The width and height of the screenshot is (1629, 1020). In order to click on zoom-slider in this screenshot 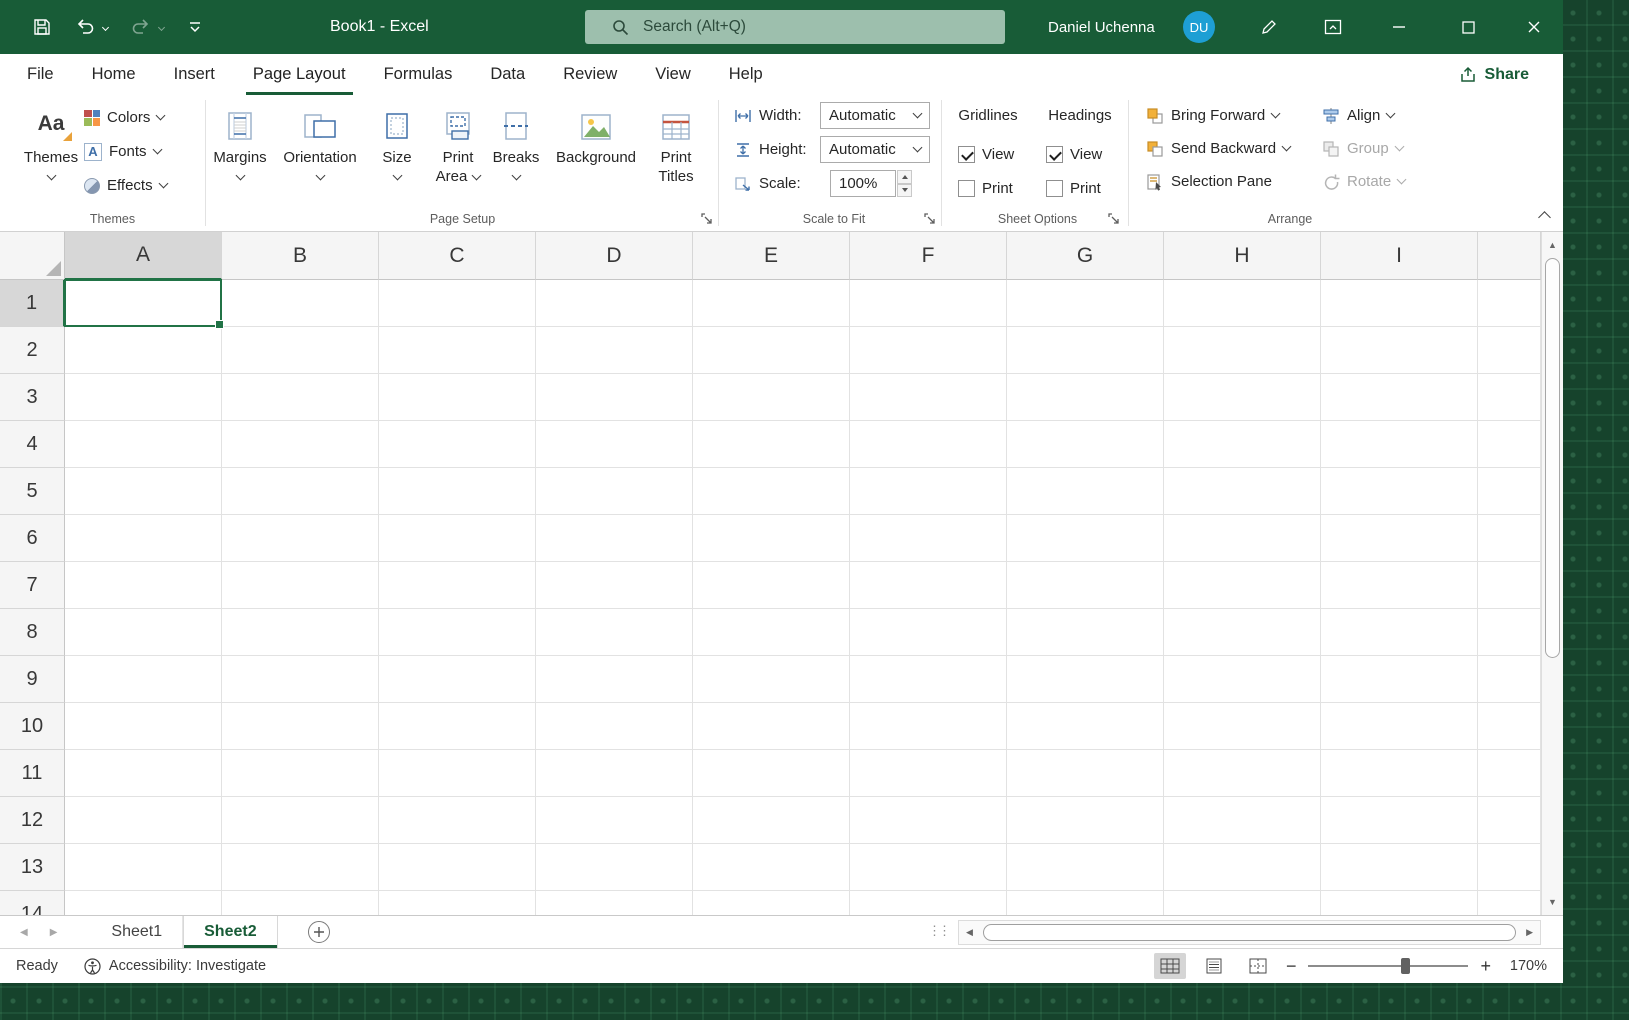, I will do `click(1388, 966)`.